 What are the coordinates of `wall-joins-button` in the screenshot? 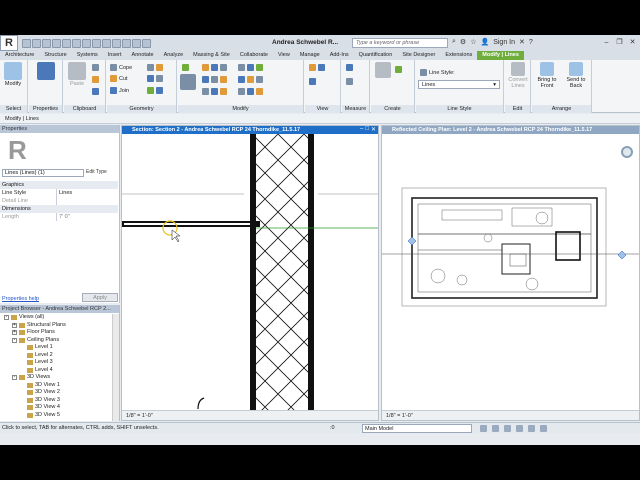 It's located at (155, 67).